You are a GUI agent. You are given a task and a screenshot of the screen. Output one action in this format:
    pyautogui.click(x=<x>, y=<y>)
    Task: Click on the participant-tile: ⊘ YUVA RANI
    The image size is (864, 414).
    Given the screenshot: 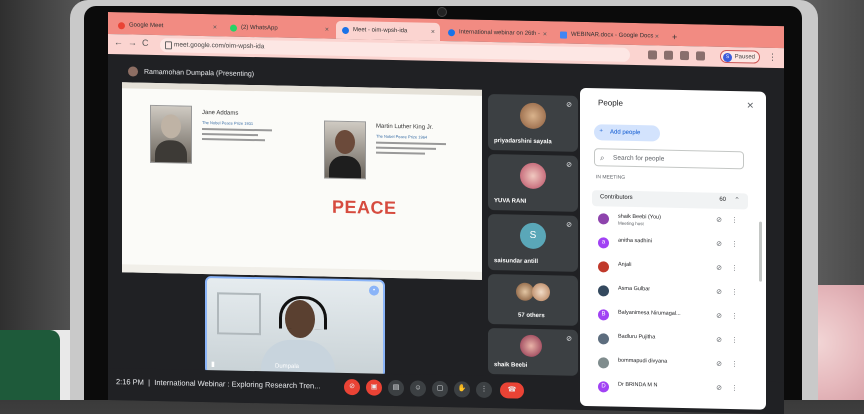 What is the action you would take?
    pyautogui.click(x=533, y=182)
    